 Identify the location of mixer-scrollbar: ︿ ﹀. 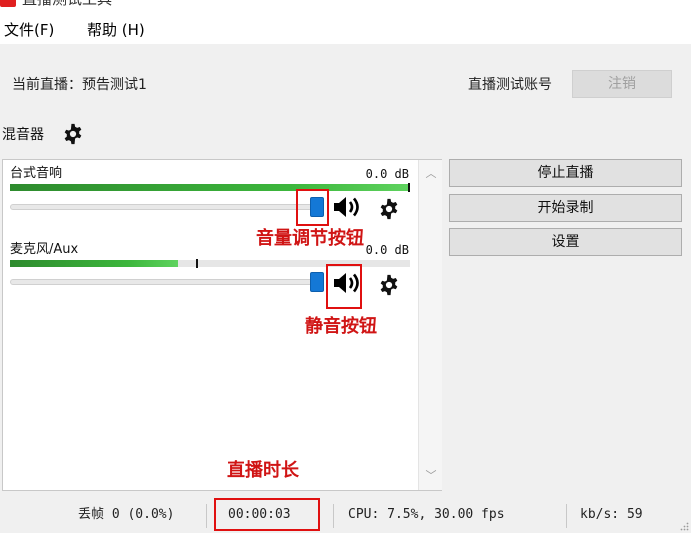
(430, 325).